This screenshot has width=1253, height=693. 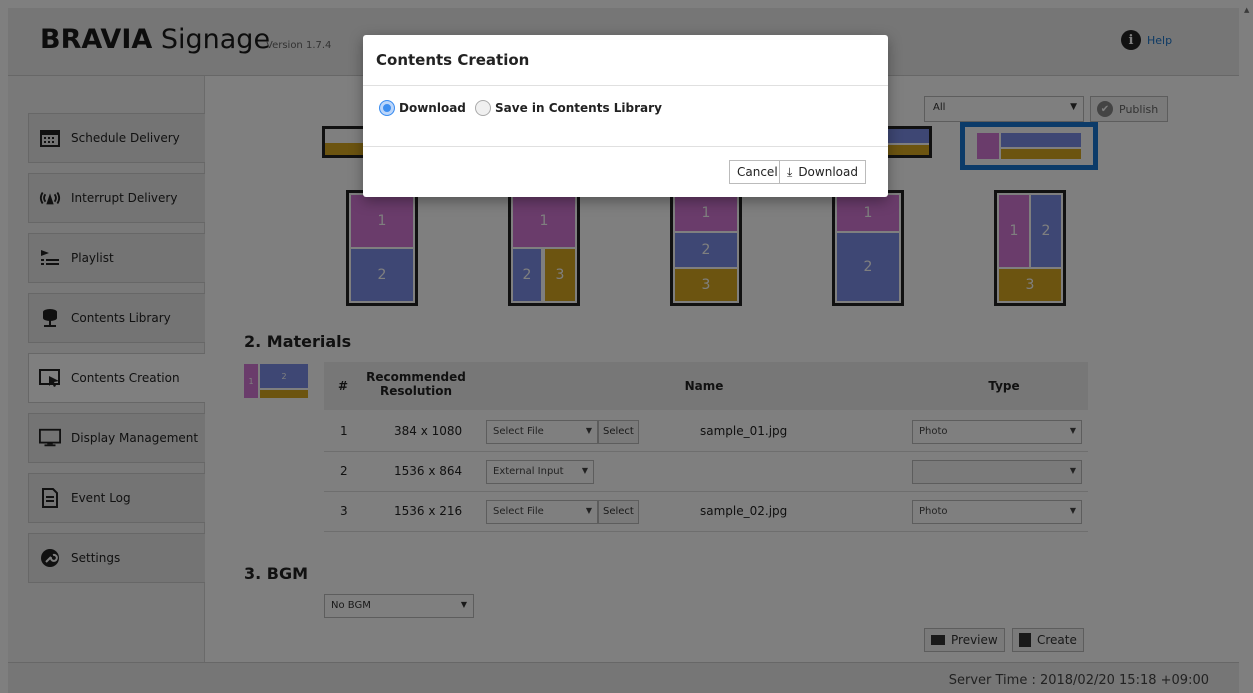 I want to click on cancel-button: Cancel, so click(x=757, y=172).